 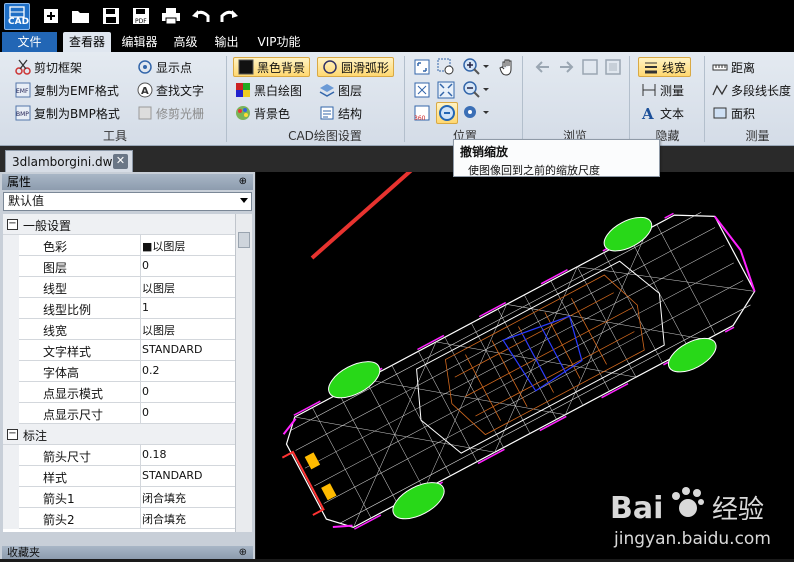 I want to click on undo-icon, so click(x=201, y=16).